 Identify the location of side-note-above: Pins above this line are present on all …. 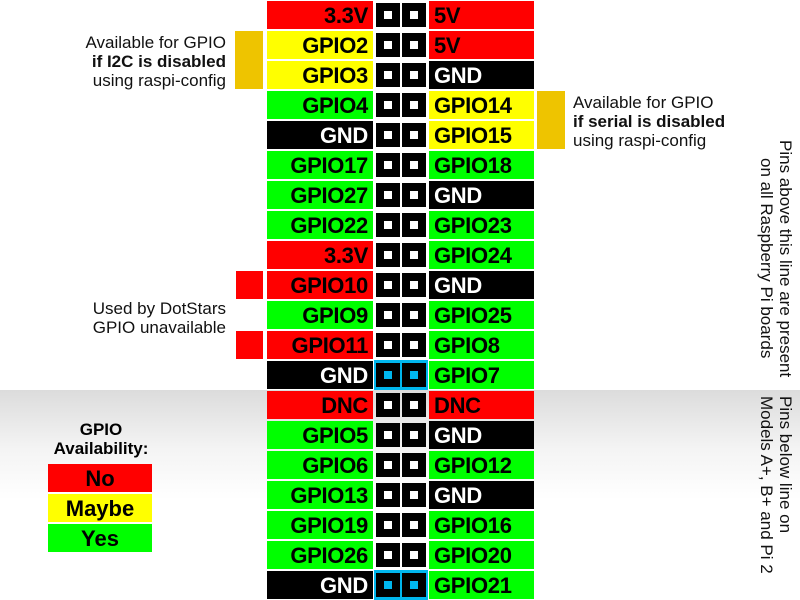
(776, 258).